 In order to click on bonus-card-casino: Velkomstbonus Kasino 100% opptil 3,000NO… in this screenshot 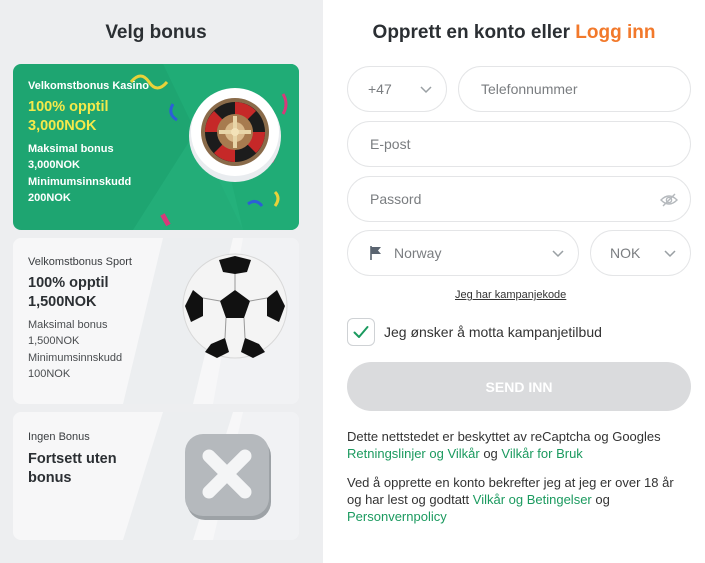, I will do `click(156, 147)`.